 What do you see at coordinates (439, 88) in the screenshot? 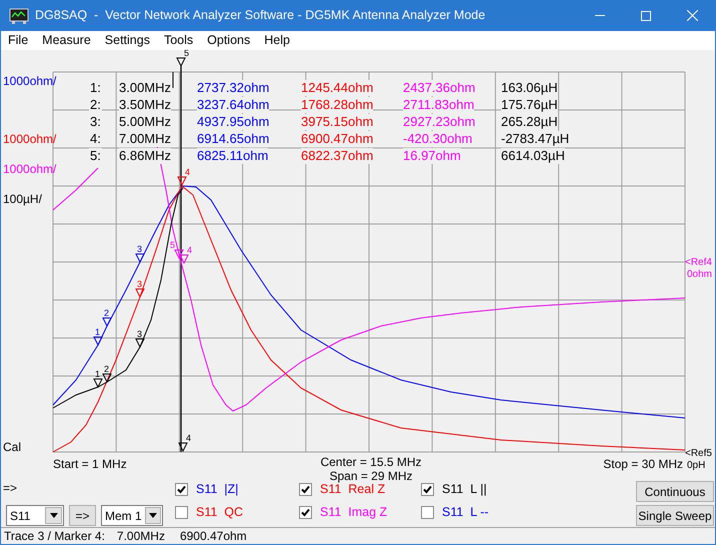
I see `marker-value: 2437.36ohm` at bounding box center [439, 88].